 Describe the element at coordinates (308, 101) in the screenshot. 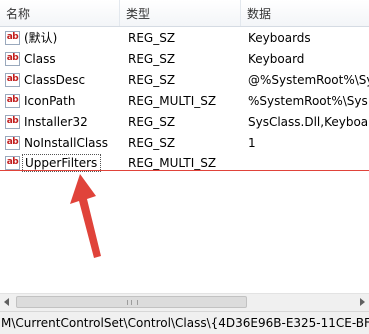

I see `value-data: %SystemRoot%\Sys` at that location.